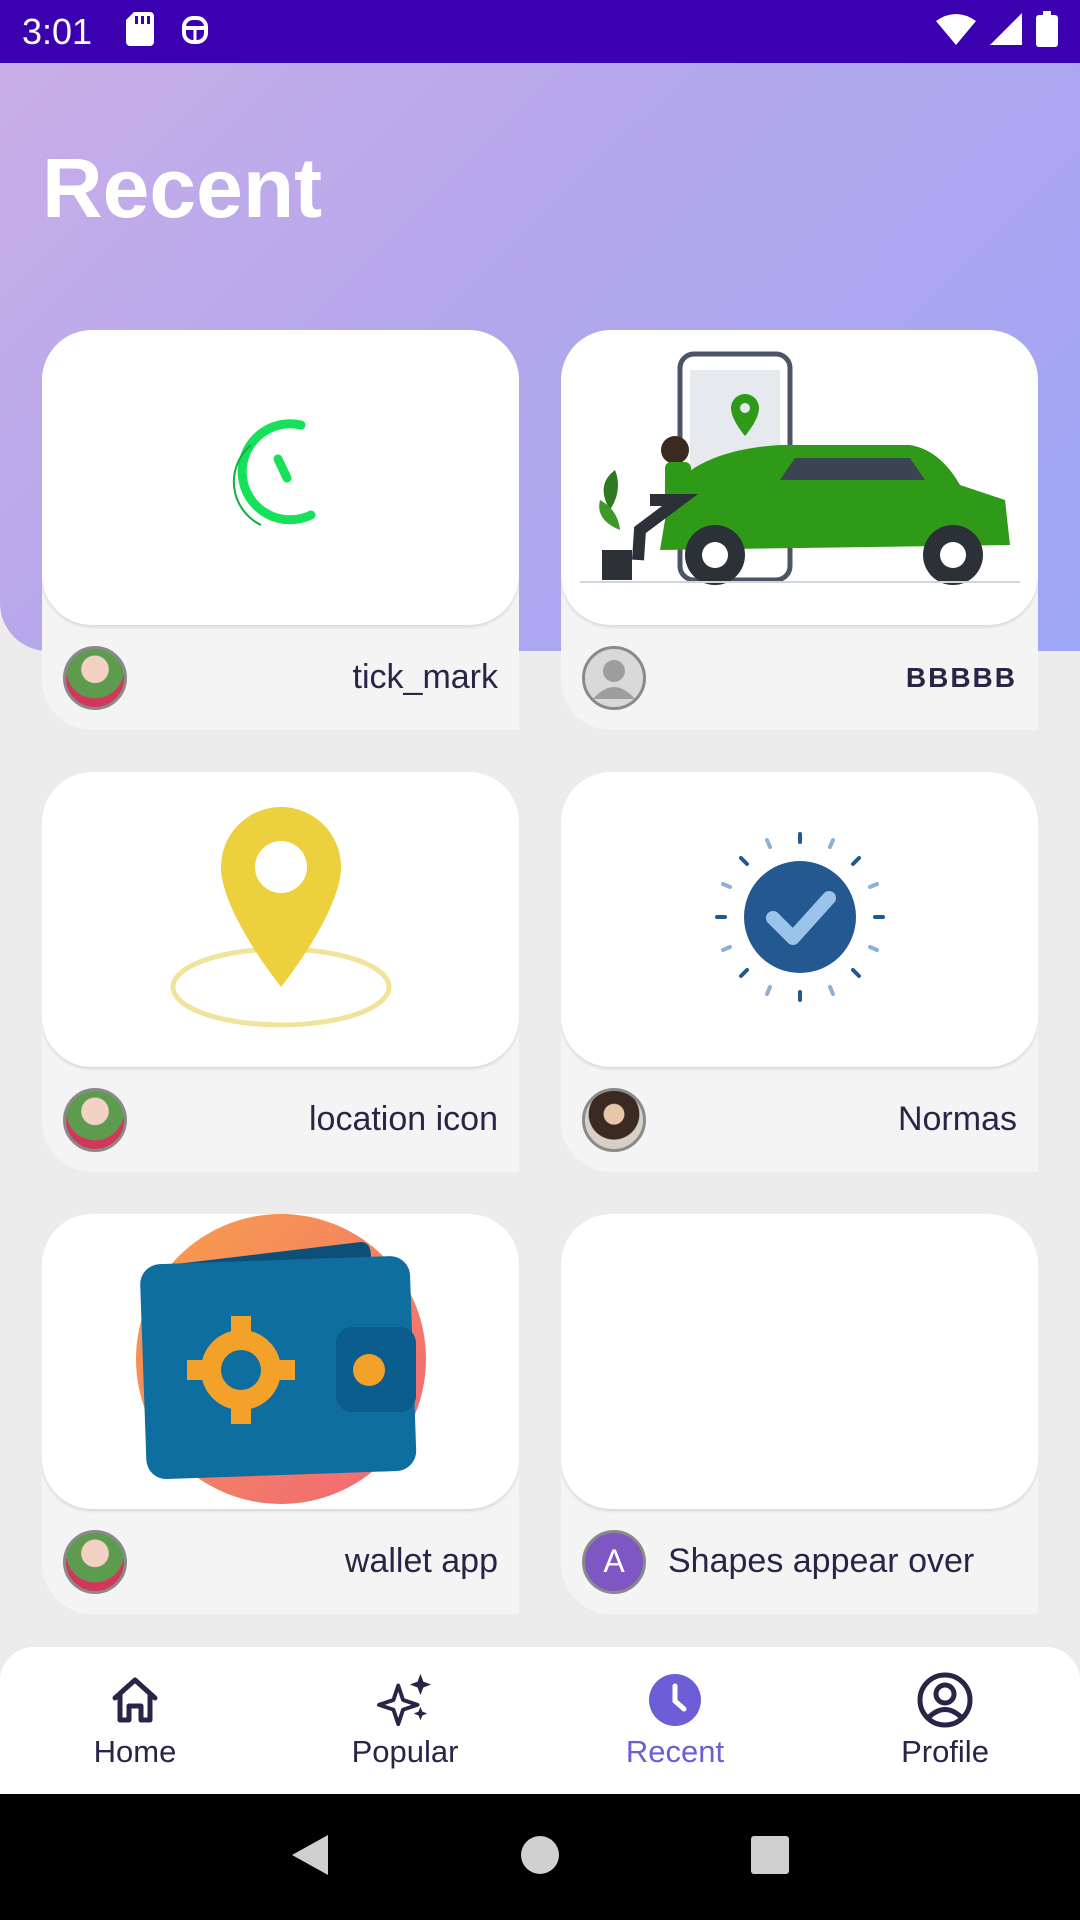 This screenshot has height=1920, width=1080. I want to click on design-card: Normas, so click(799, 972).